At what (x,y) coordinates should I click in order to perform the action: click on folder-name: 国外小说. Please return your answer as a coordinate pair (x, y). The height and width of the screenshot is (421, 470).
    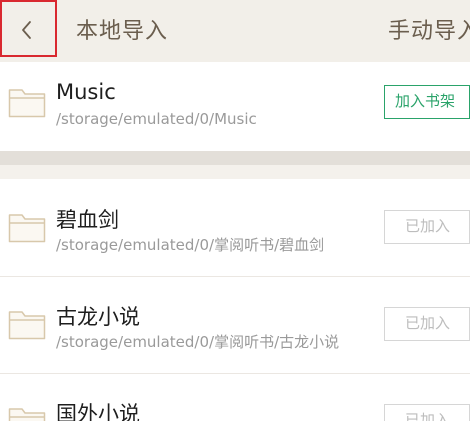
    Looking at the image, I should click on (98, 411).